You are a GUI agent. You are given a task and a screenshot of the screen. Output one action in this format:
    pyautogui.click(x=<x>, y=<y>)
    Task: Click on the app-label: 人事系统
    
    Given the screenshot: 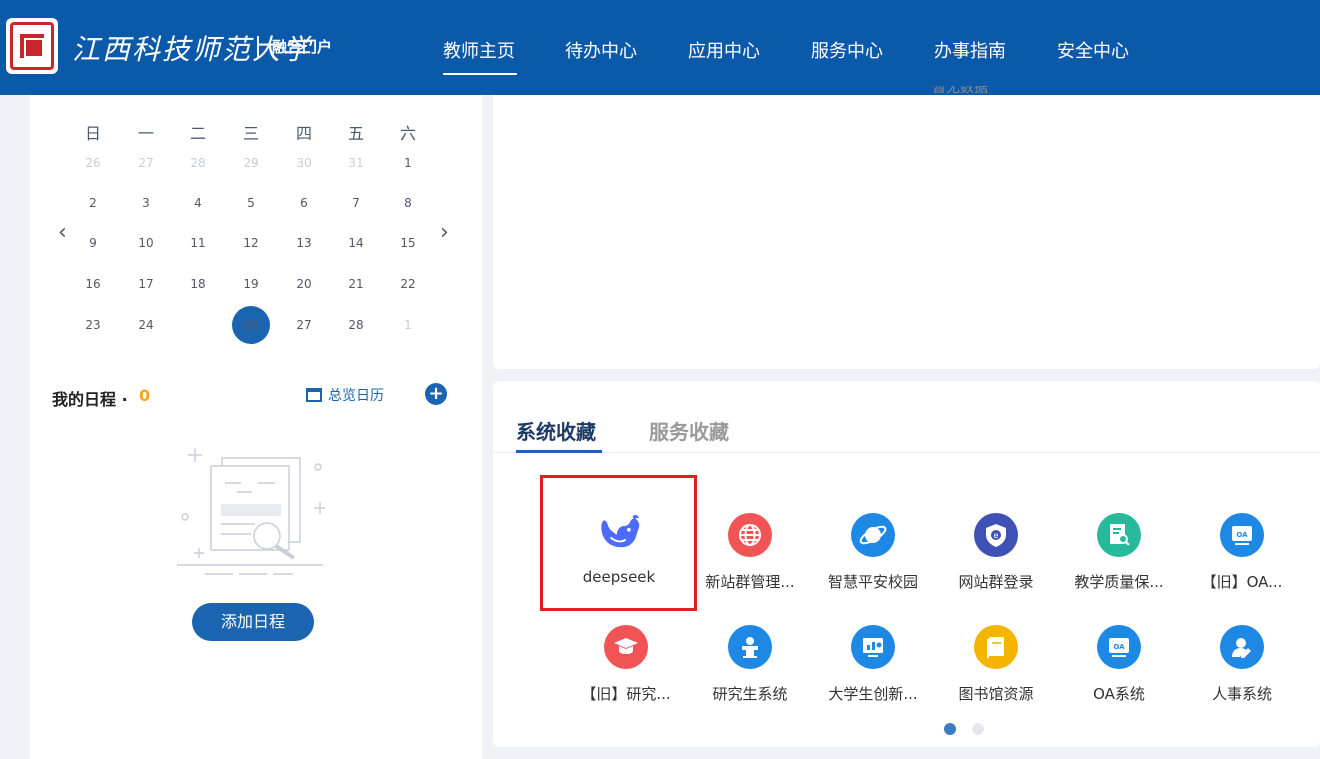 What is the action you would take?
    pyautogui.click(x=1241, y=694)
    